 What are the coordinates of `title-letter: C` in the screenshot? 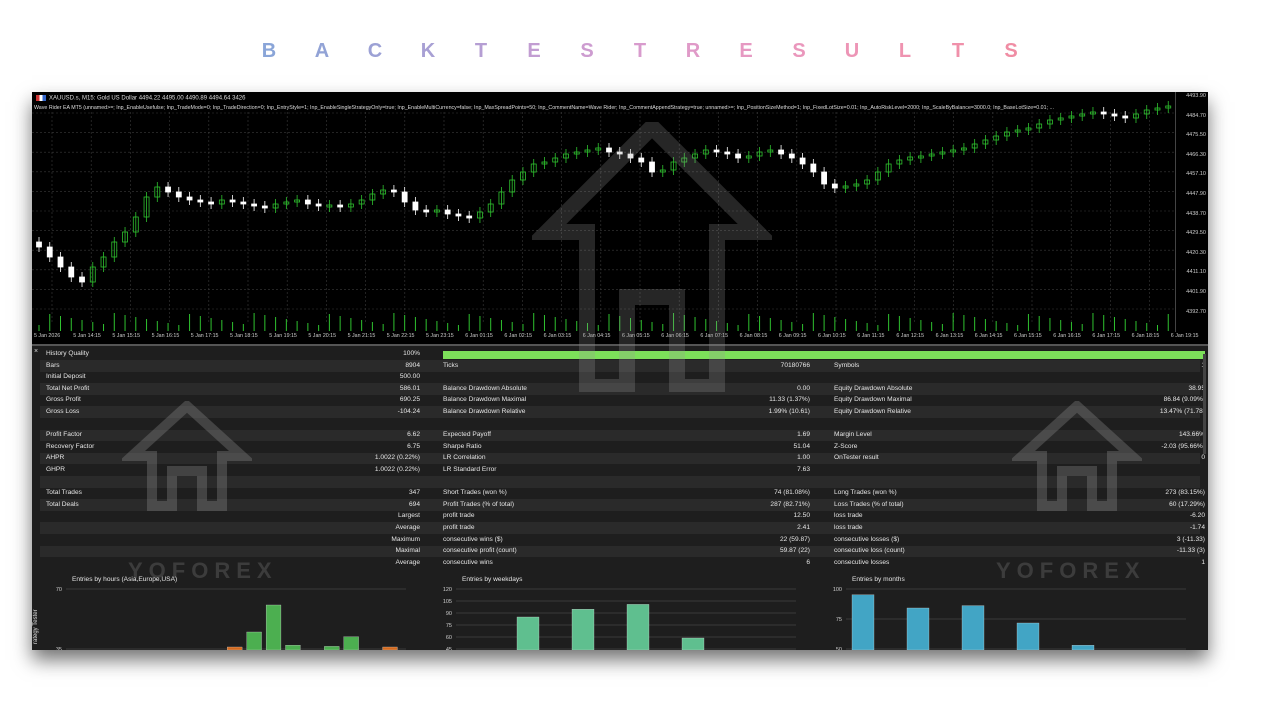 It's located at (375, 51).